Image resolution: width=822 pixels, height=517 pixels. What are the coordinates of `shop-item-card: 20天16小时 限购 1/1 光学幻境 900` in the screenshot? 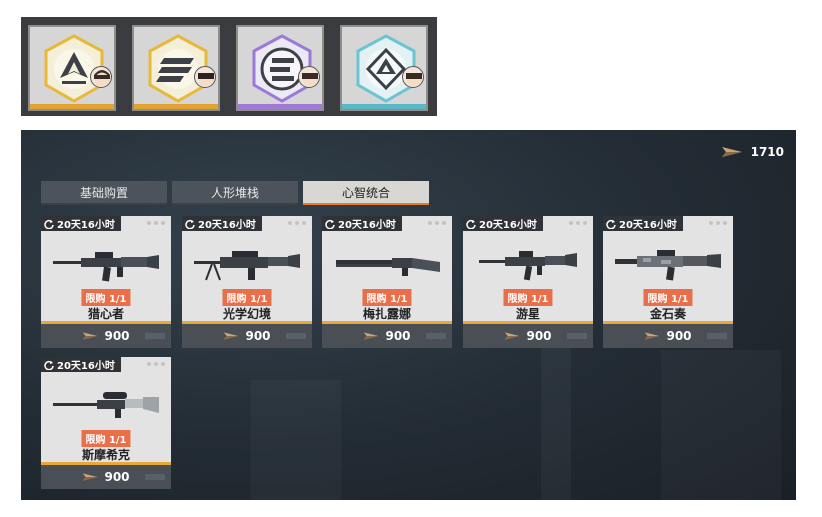 It's located at (247, 282).